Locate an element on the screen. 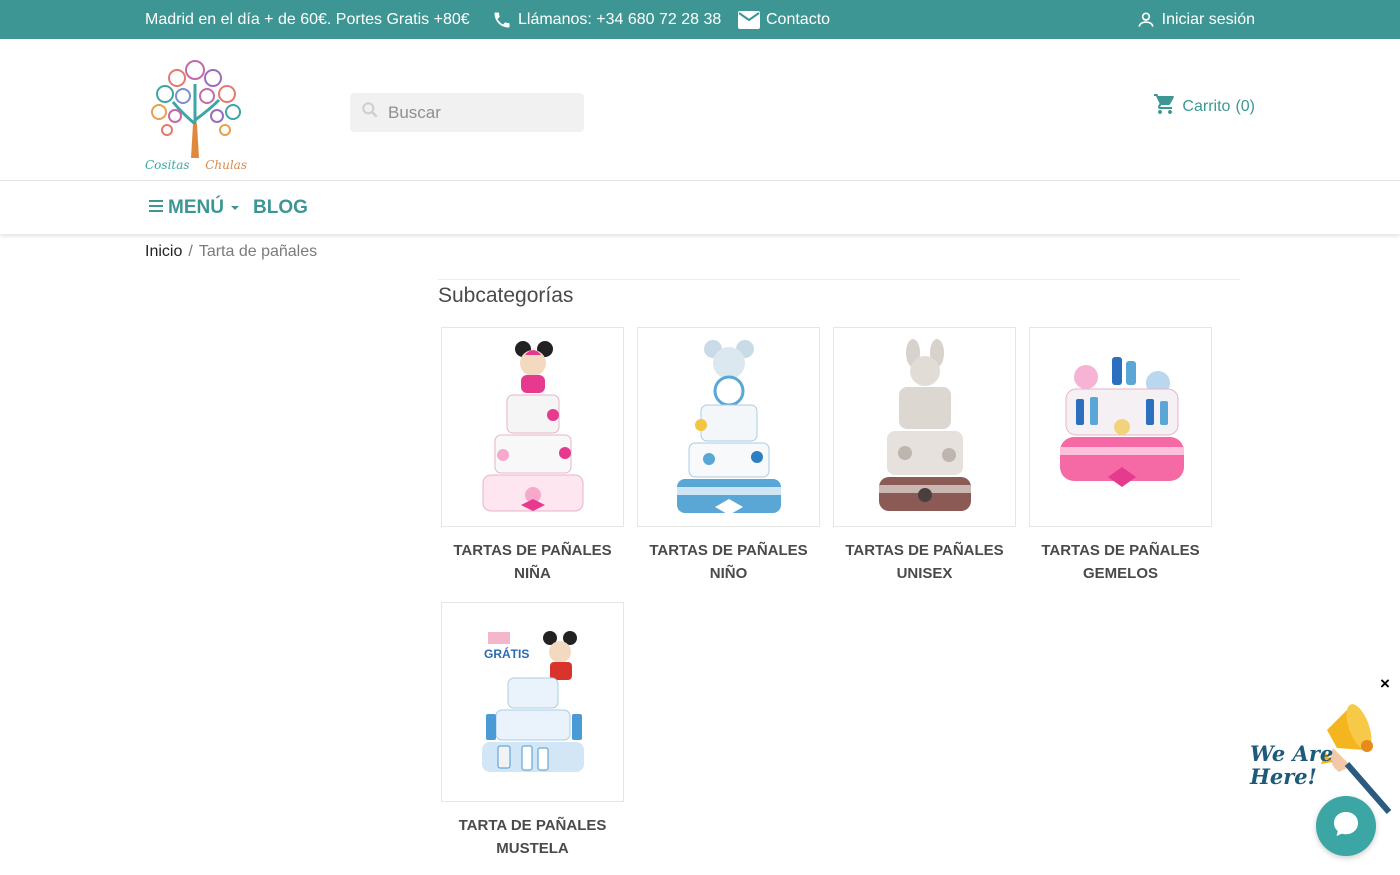 The width and height of the screenshot is (1400, 875). subcategory-card: TARTAS DE PAÑALES NIÑO is located at coordinates (728, 456).